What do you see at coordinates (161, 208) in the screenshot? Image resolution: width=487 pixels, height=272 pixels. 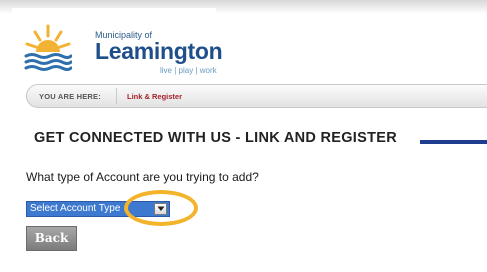 I see `highlight-circle-annotation` at bounding box center [161, 208].